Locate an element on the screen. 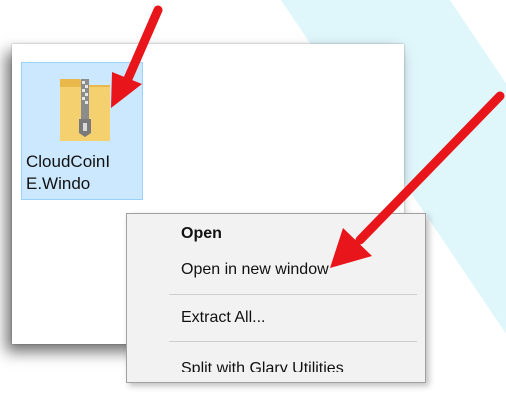 This screenshot has height=394, width=506. zip-folder-icon is located at coordinates (85, 109).